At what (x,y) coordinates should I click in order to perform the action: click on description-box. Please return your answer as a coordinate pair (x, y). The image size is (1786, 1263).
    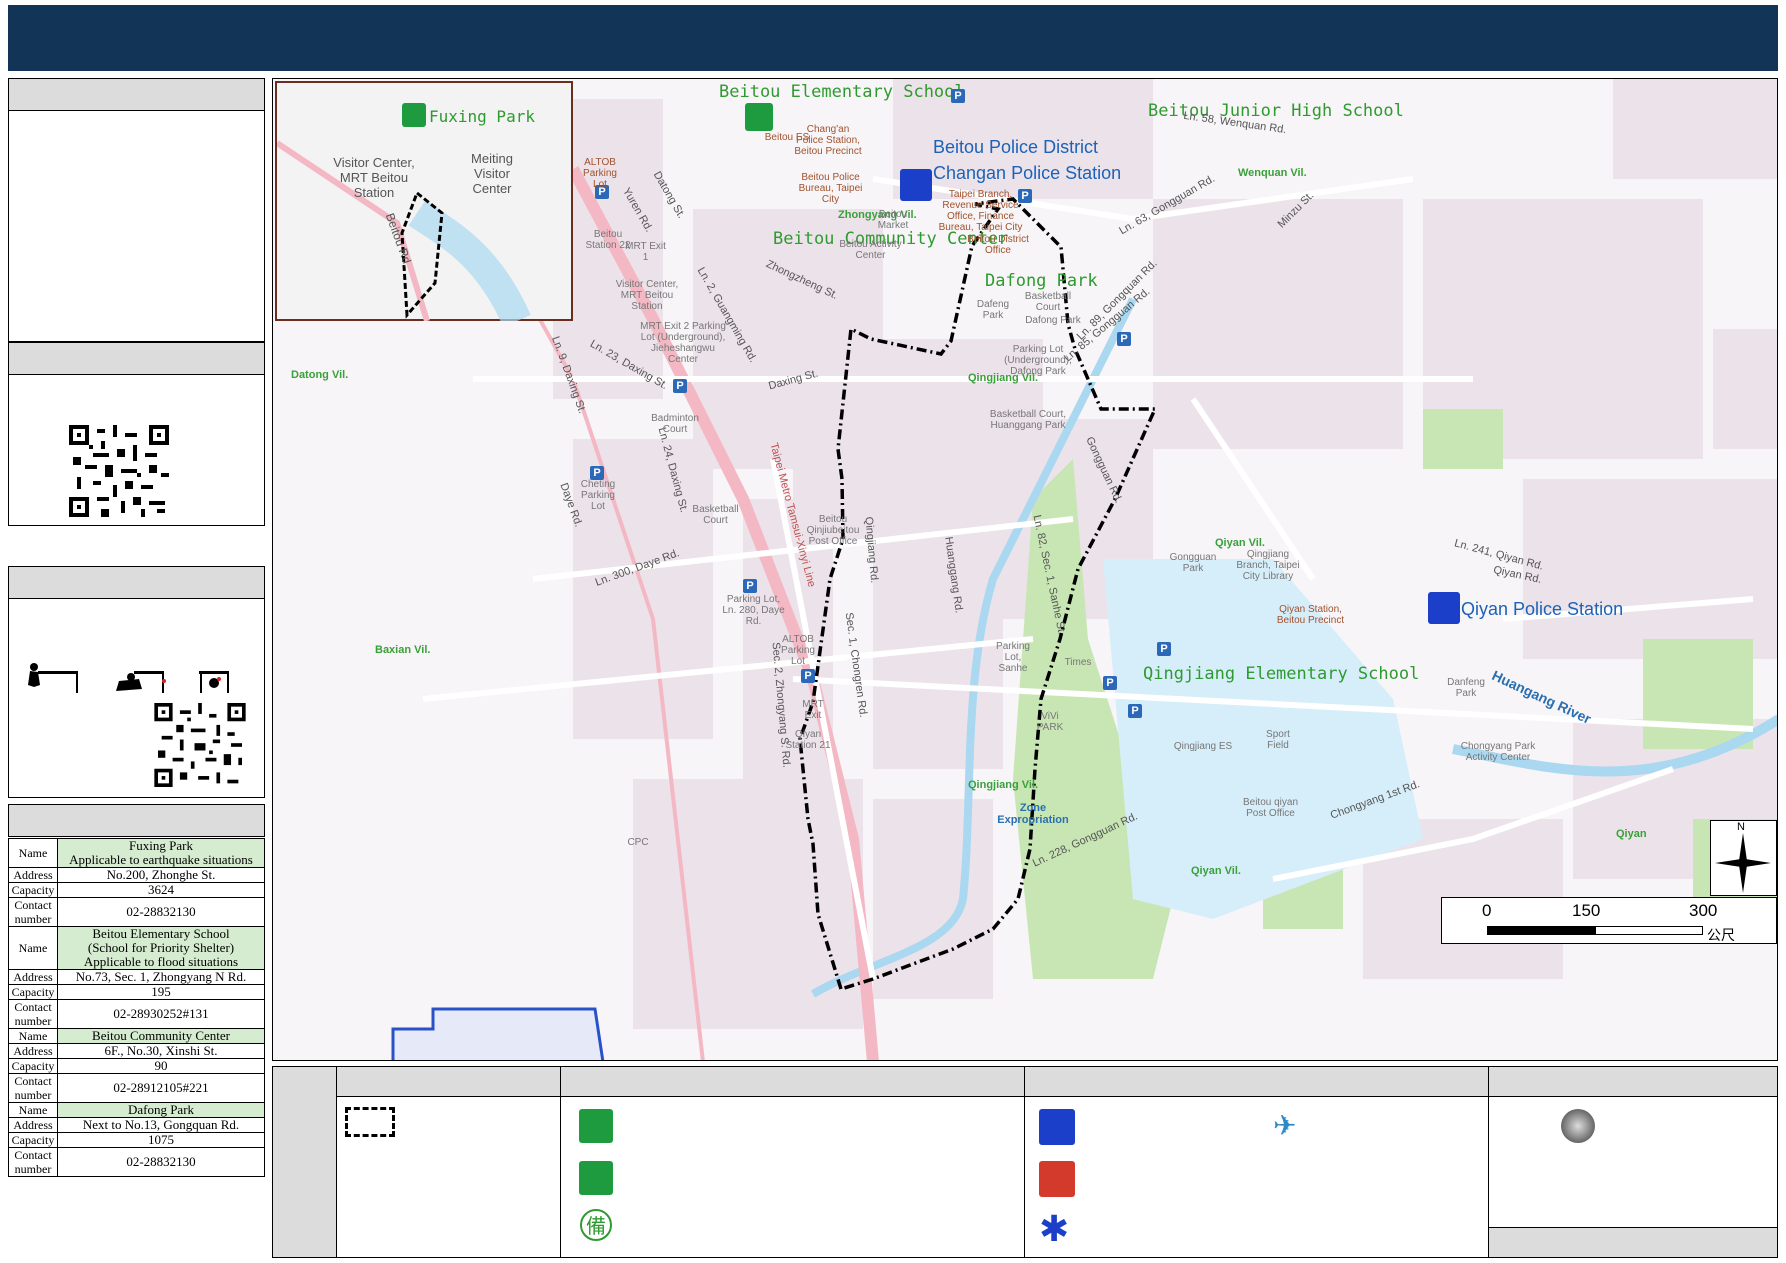
    Looking at the image, I should click on (136, 226).